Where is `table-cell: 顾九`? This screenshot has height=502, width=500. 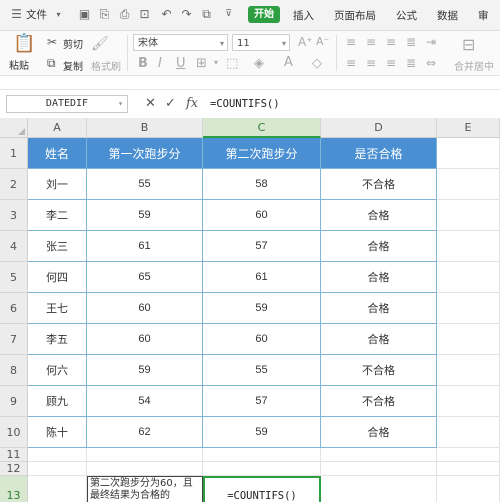
table-cell: 顾九 is located at coordinates (57, 401).